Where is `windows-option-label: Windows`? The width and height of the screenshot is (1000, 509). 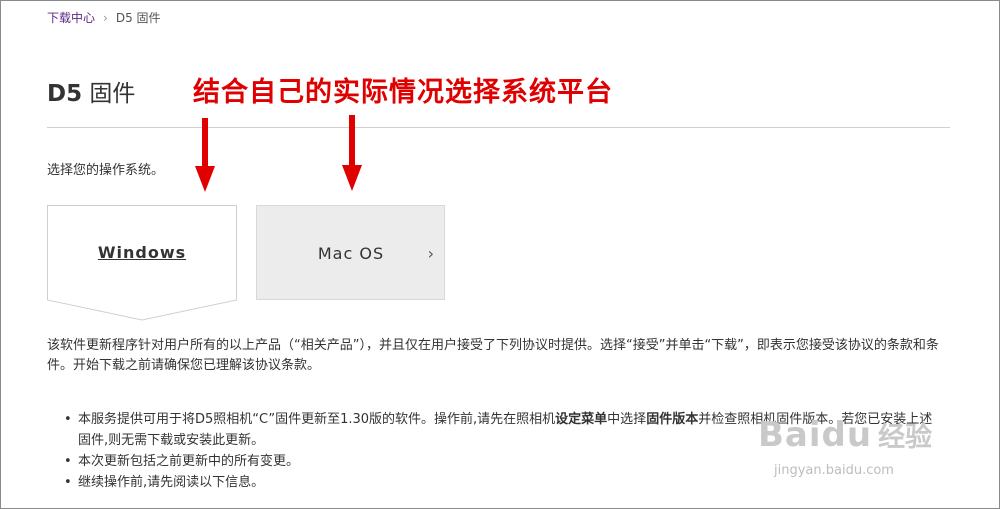
windows-option-label: Windows is located at coordinates (142, 252).